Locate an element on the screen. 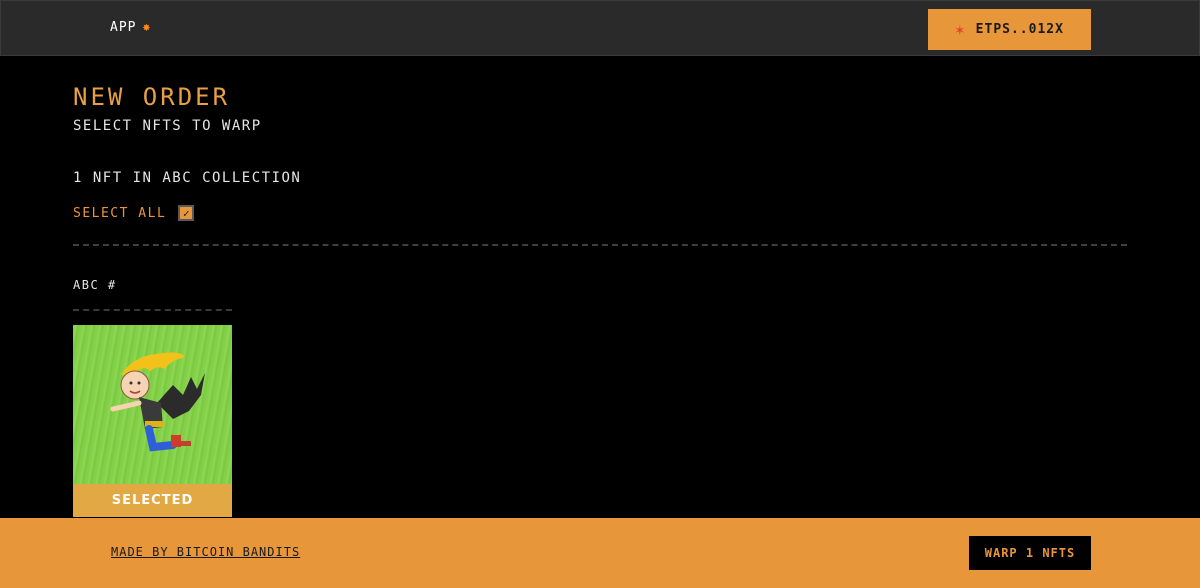  wallet-button: ✶ ETPS..012X is located at coordinates (1009, 29).